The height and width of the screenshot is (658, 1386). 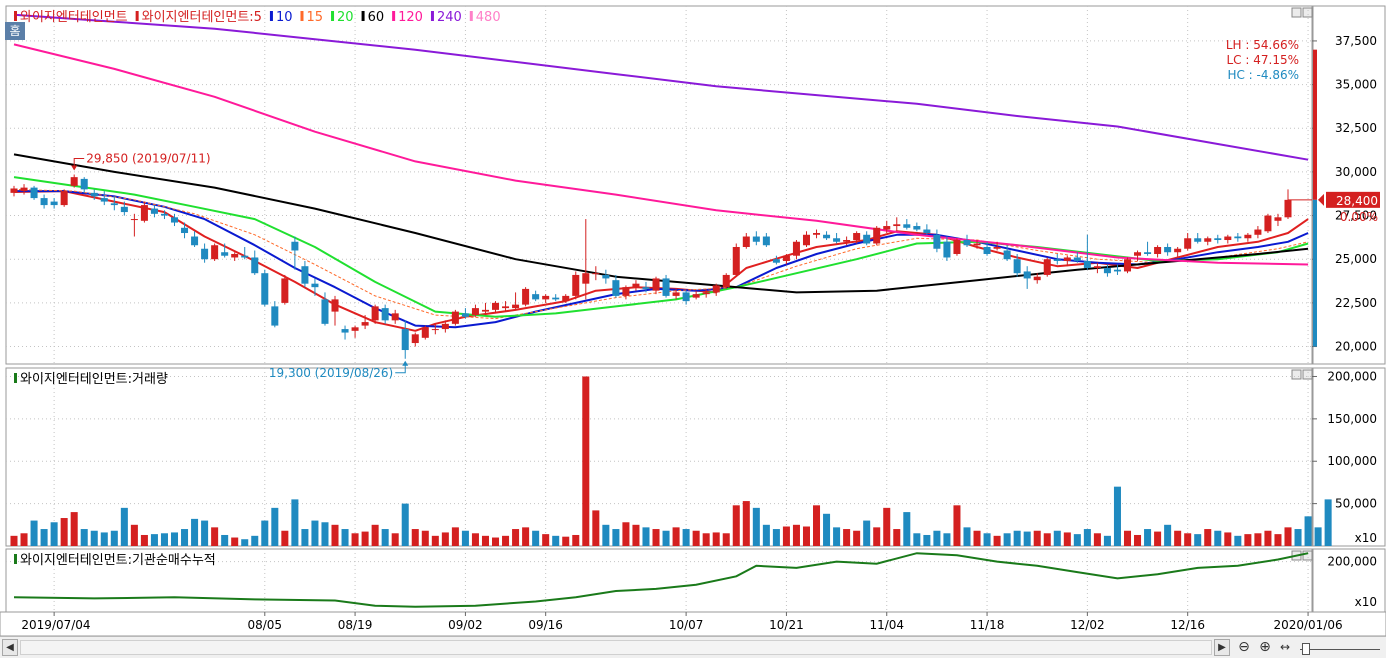 I want to click on scroll-left-arrow-icon: ◀, so click(x=10, y=647).